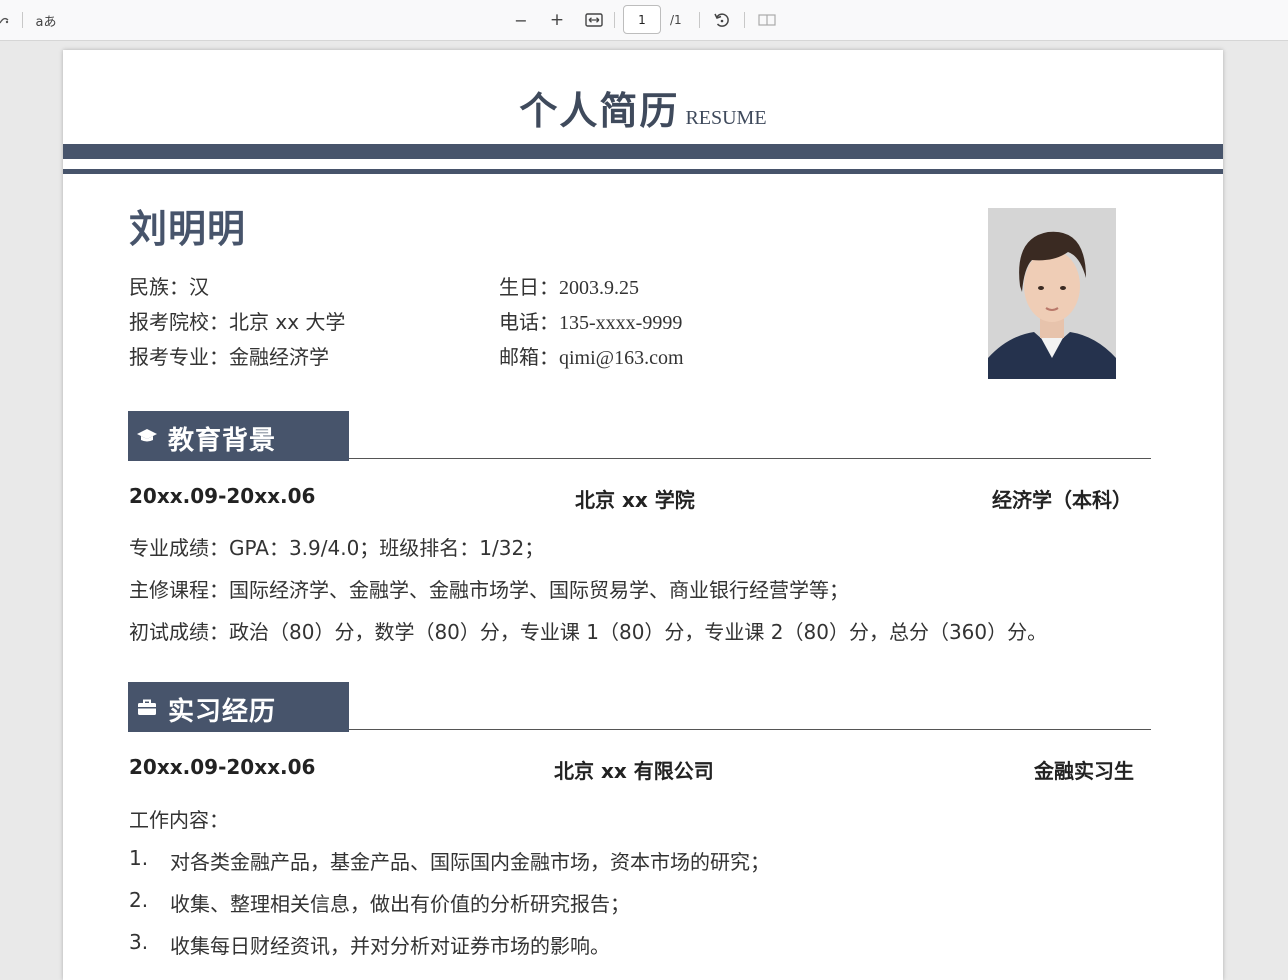 Image resolution: width=1288 pixels, height=980 pixels. Describe the element at coordinates (599, 288) in the screenshot. I see `birthday-value: 2003.9.25` at that location.